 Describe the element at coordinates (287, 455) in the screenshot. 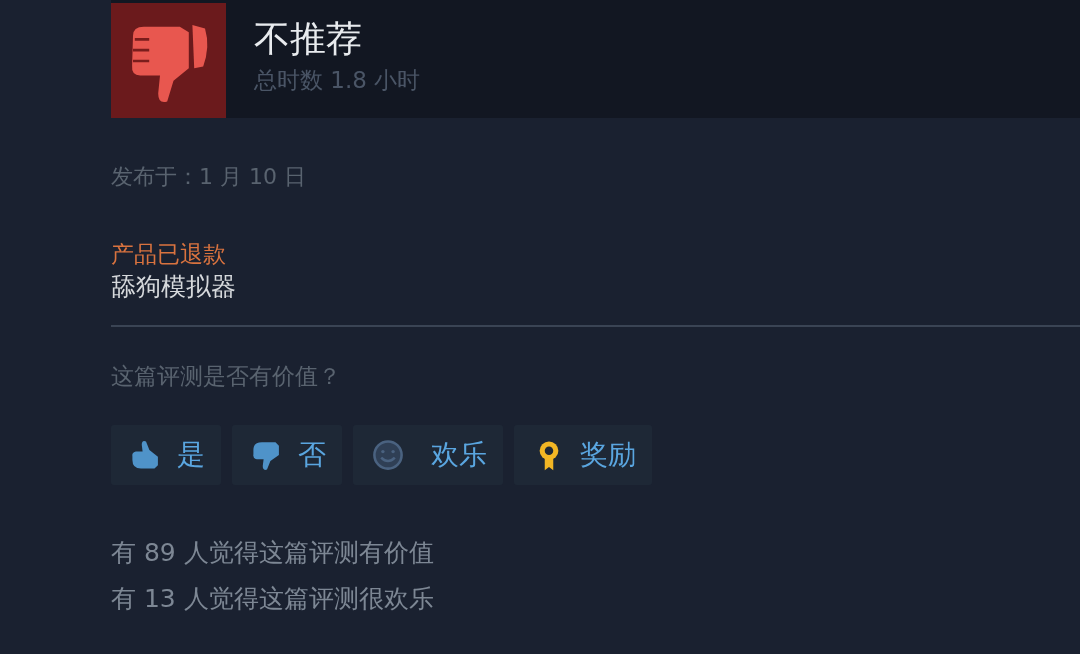

I see `no-button: 否` at that location.